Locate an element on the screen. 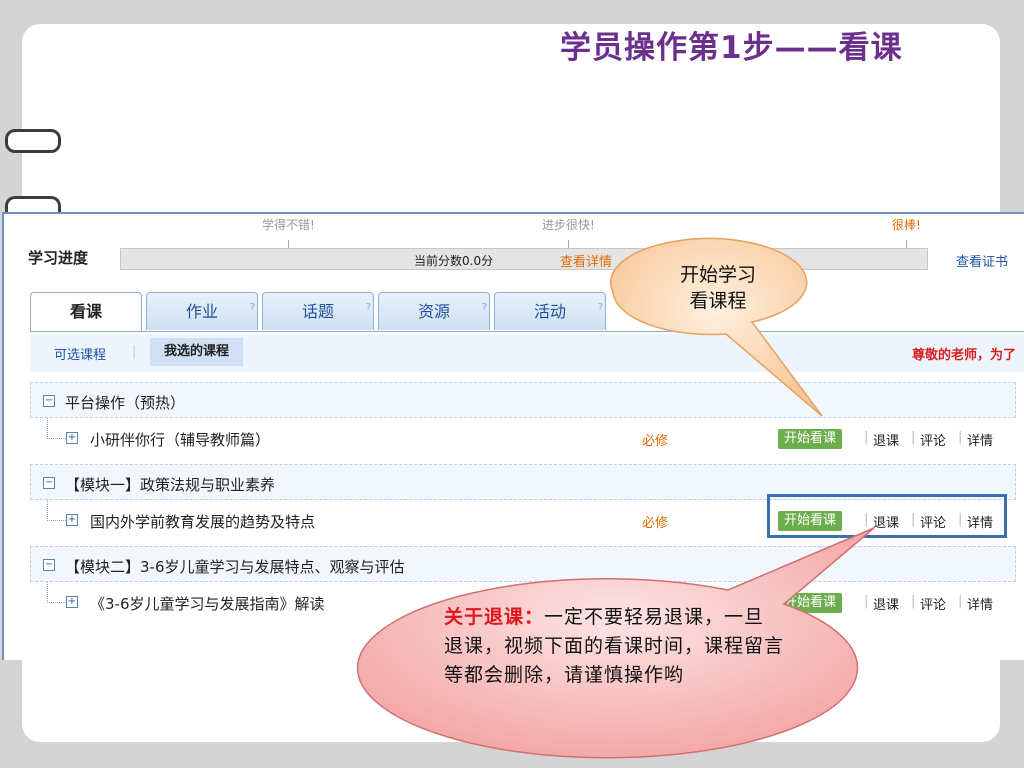 This screenshot has height=768, width=1024. start-callout-line: 开始学习 is located at coordinates (717, 275).